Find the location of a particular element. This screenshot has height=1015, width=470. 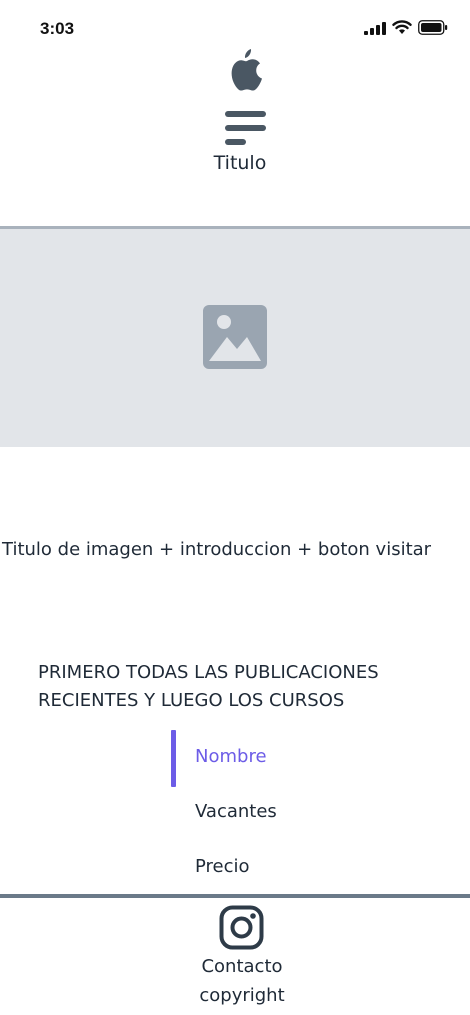

sort-option-vacantes: Vacantes is located at coordinates (236, 811).